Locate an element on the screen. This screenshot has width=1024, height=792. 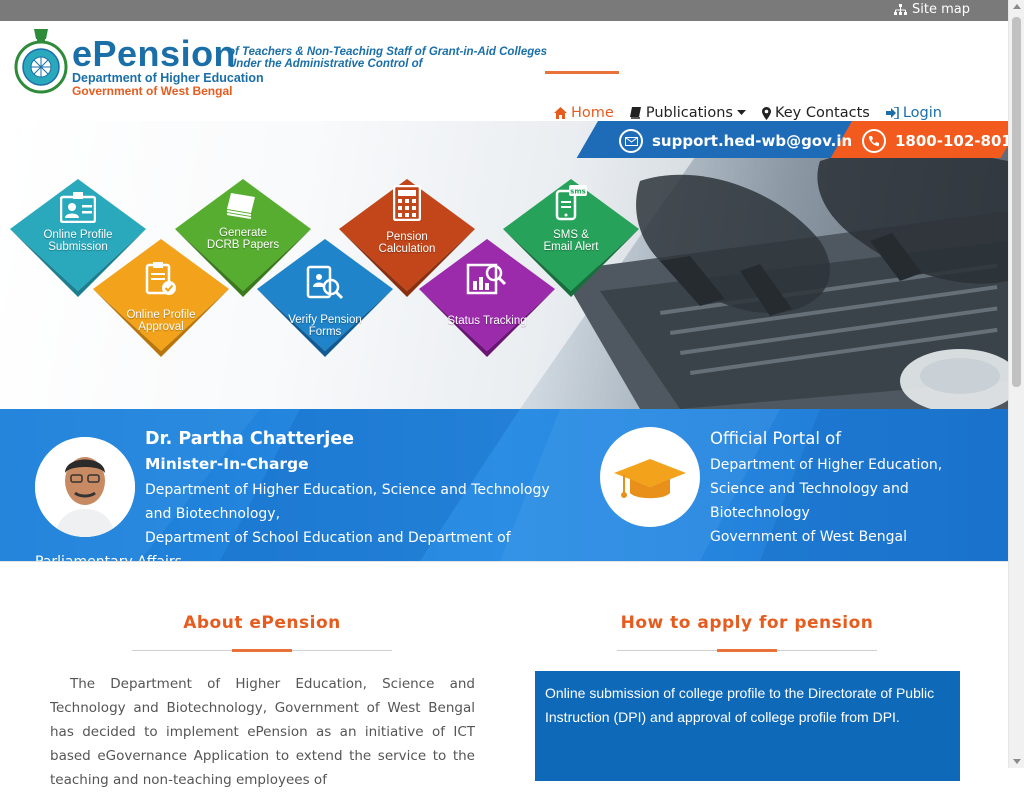
minister-role: Minister-In-Charge is located at coordinates (227, 464).